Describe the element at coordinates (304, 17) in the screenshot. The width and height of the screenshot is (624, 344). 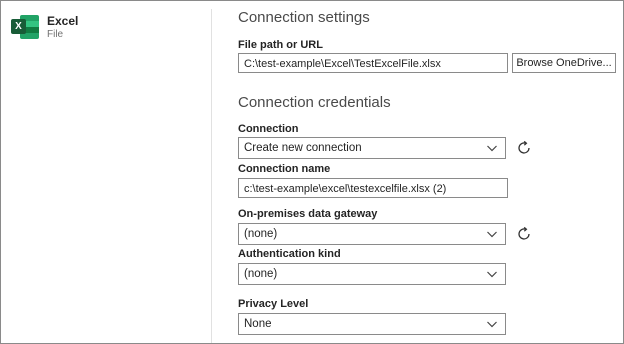
I see `connection-settings-title: Connection settings` at that location.